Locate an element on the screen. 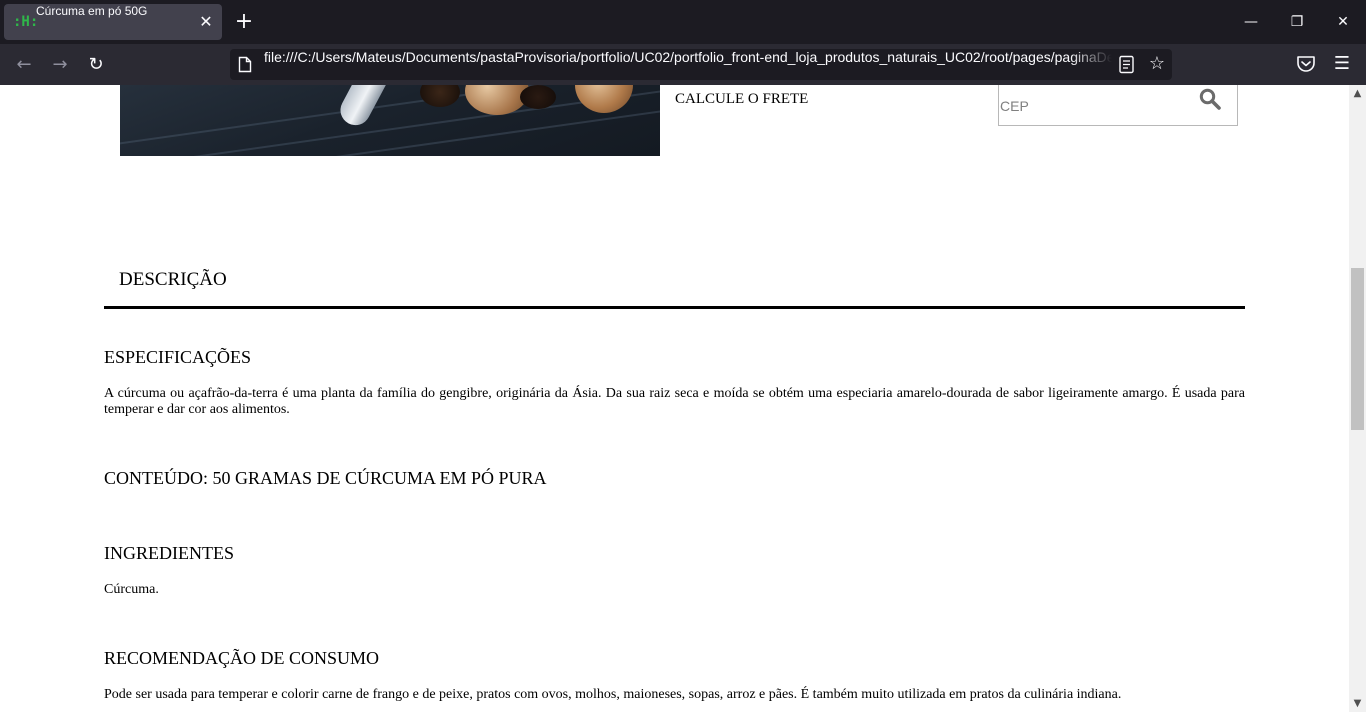 The image size is (1366, 712). bookmark-star-icon: ☆ is located at coordinates (1157, 64).